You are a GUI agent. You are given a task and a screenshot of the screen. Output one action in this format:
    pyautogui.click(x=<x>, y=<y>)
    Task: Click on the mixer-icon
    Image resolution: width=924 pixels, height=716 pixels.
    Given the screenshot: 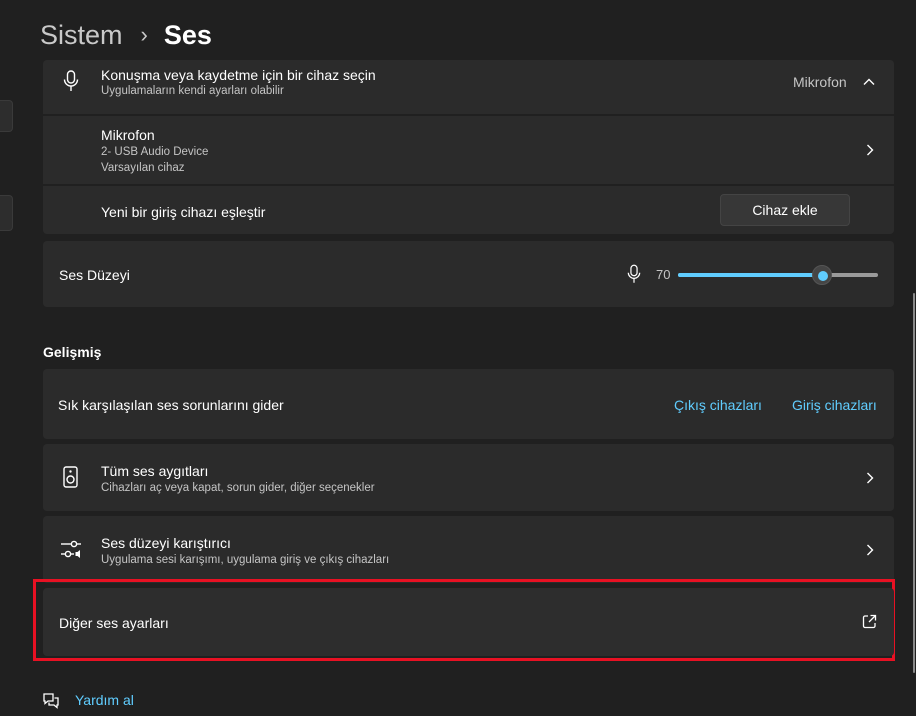 What is the action you would take?
    pyautogui.click(x=71, y=549)
    